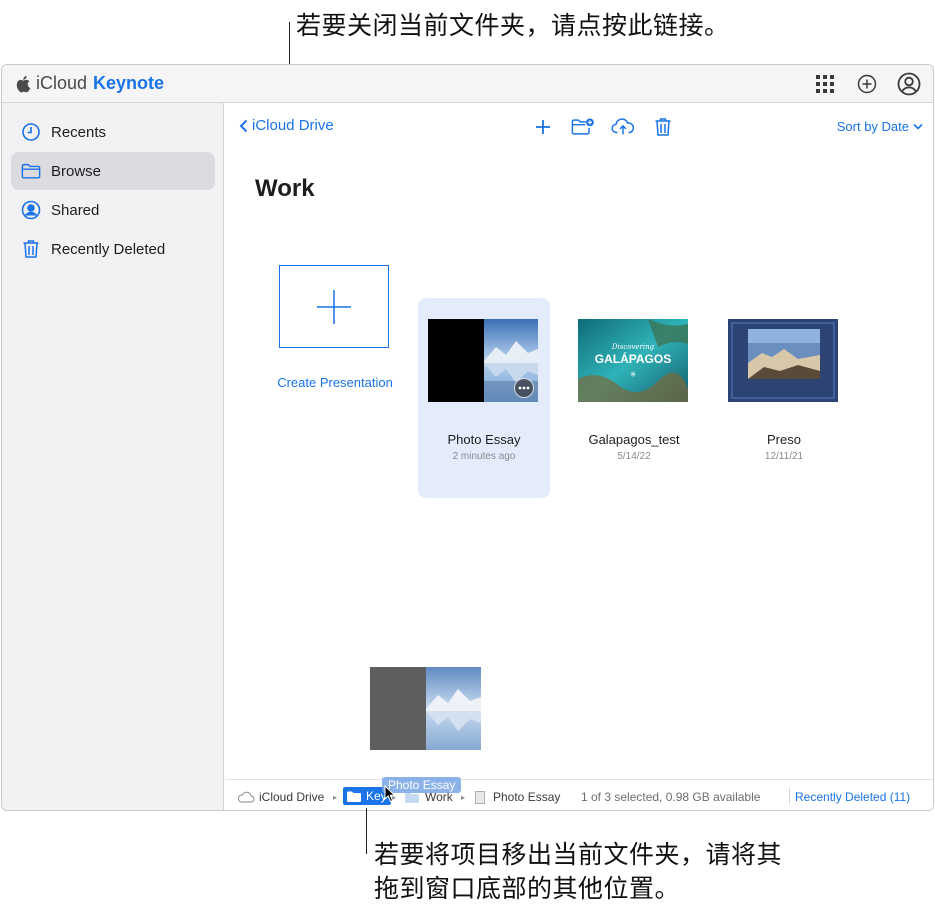 The height and width of the screenshot is (908, 935). Describe the element at coordinates (623, 127) in the screenshot. I see `upload-icon` at that location.